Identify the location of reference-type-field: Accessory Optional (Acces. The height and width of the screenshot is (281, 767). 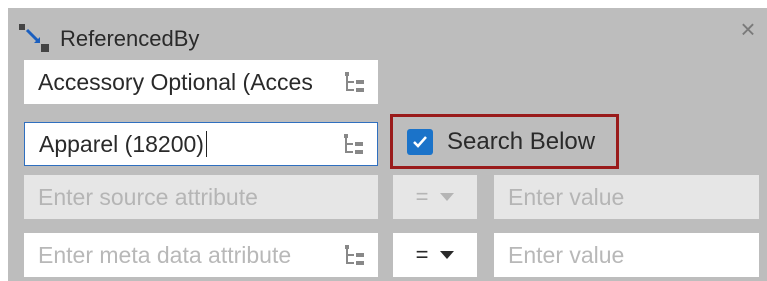
(201, 82).